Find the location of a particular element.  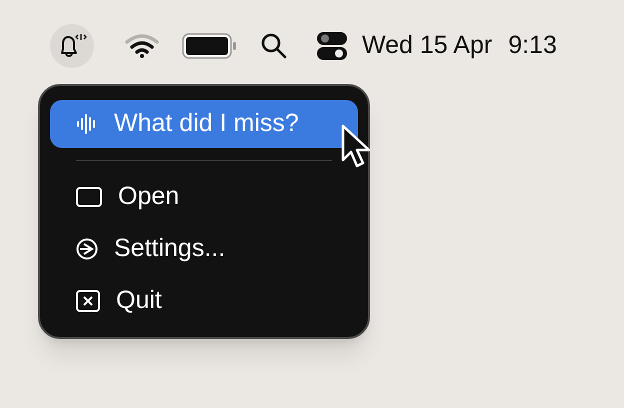

time-text: 9:13 is located at coordinates (532, 46).